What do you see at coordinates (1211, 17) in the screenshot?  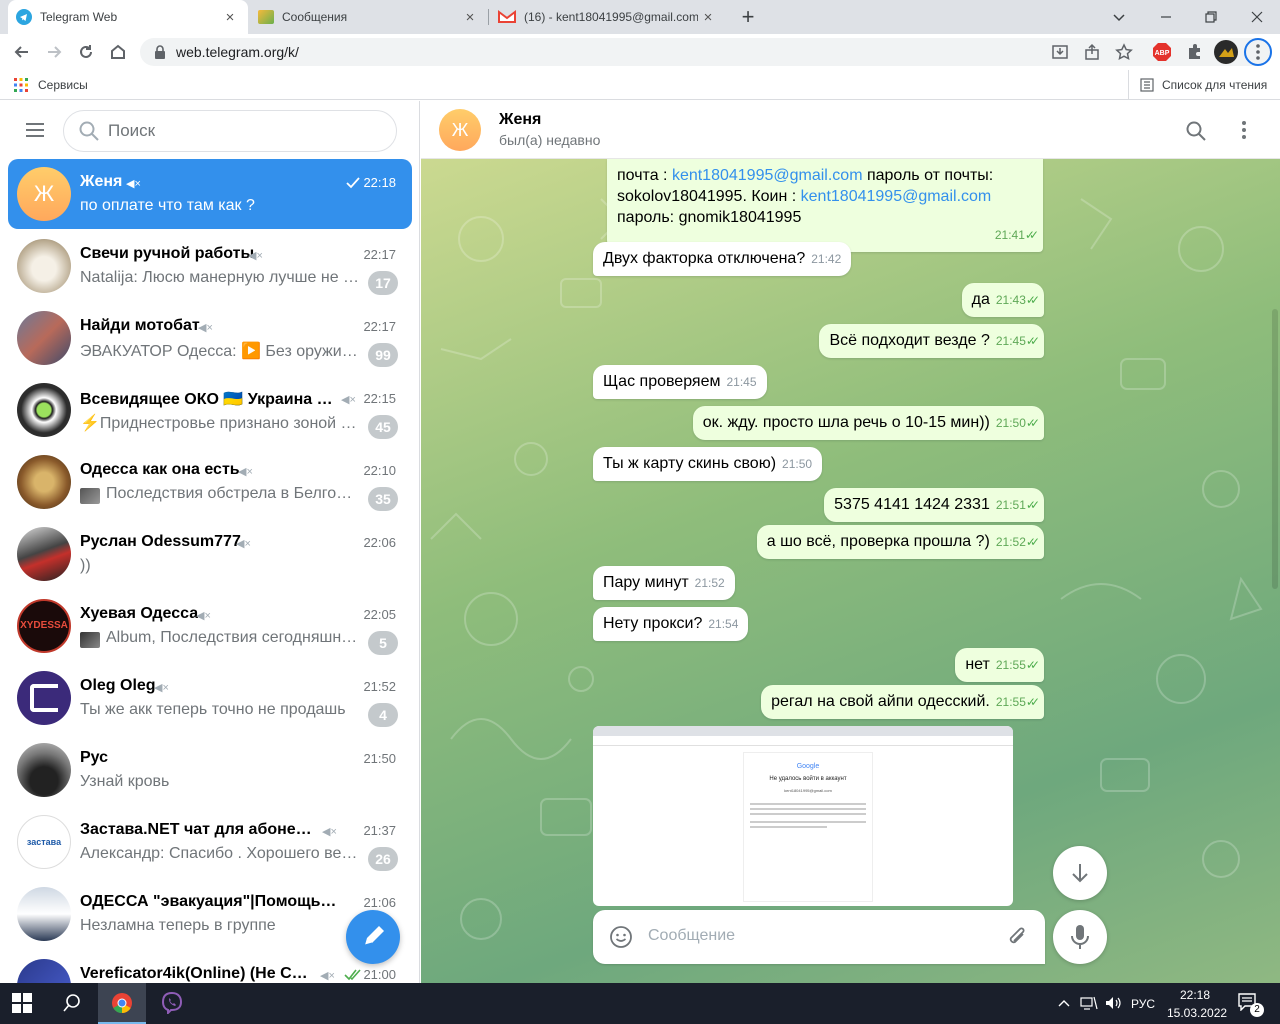 I see `restore-icon` at bounding box center [1211, 17].